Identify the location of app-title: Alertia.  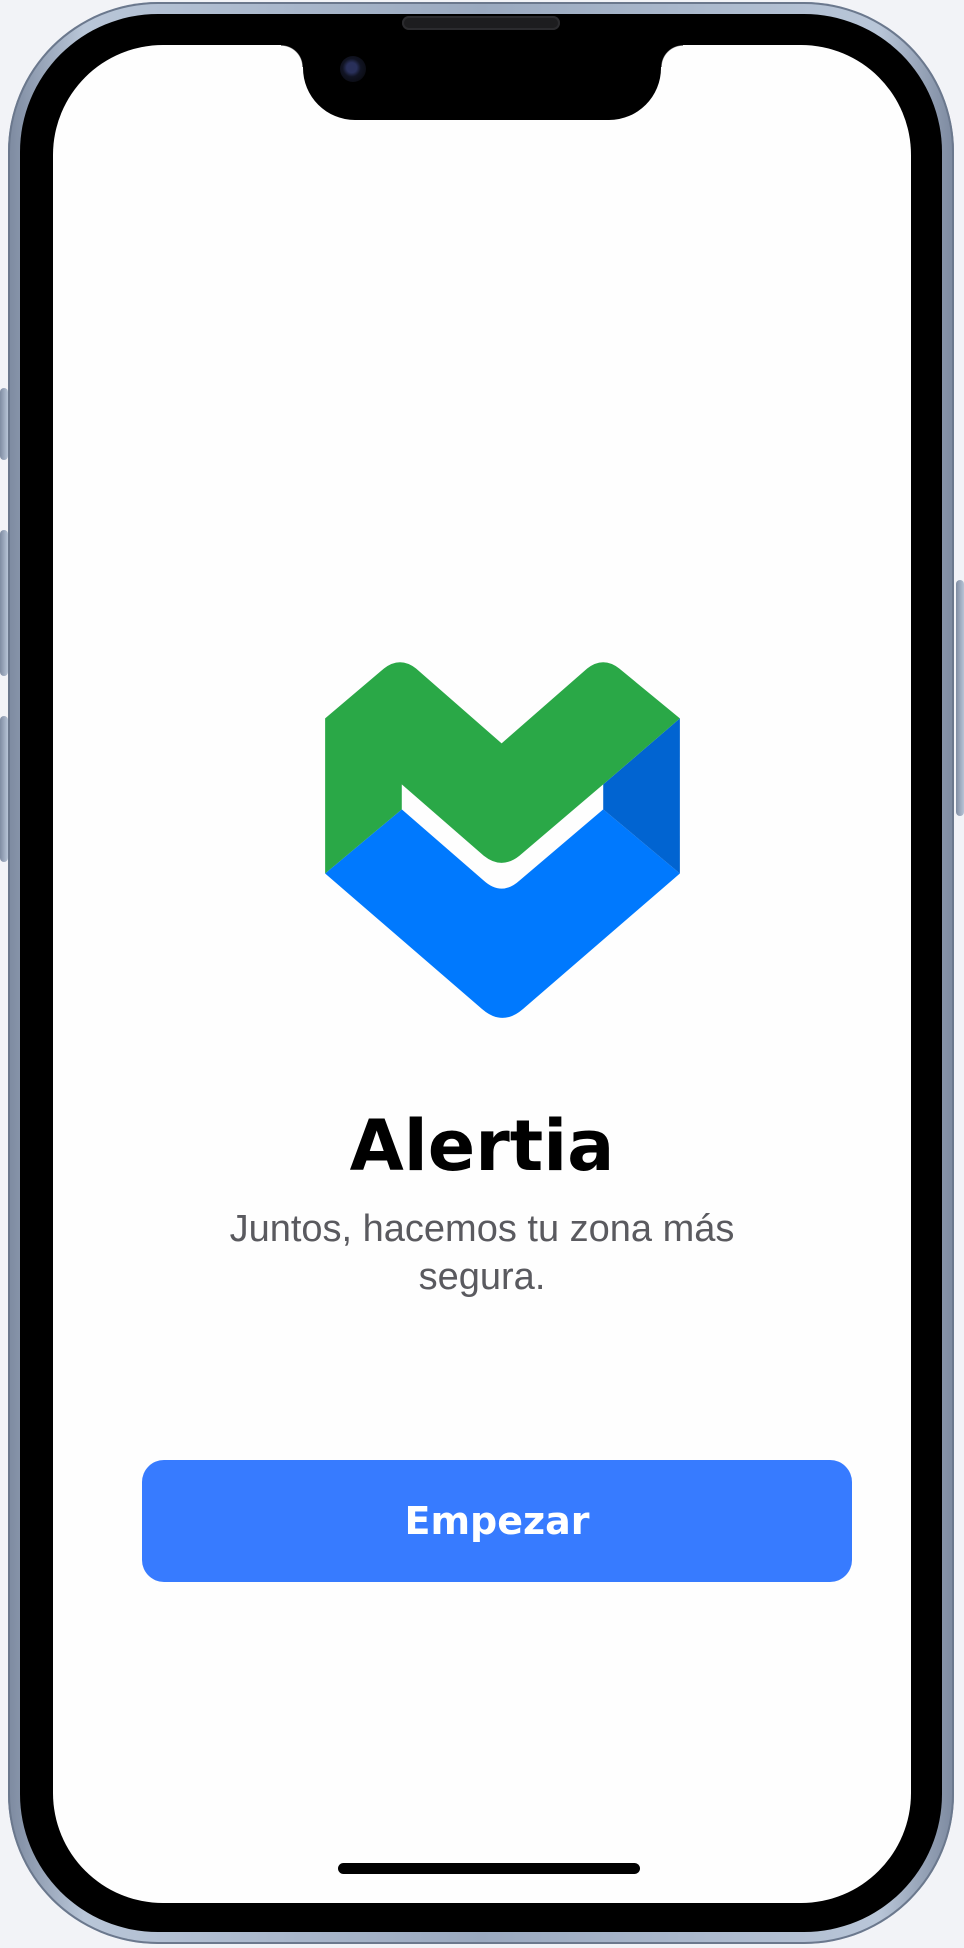
(482, 1146).